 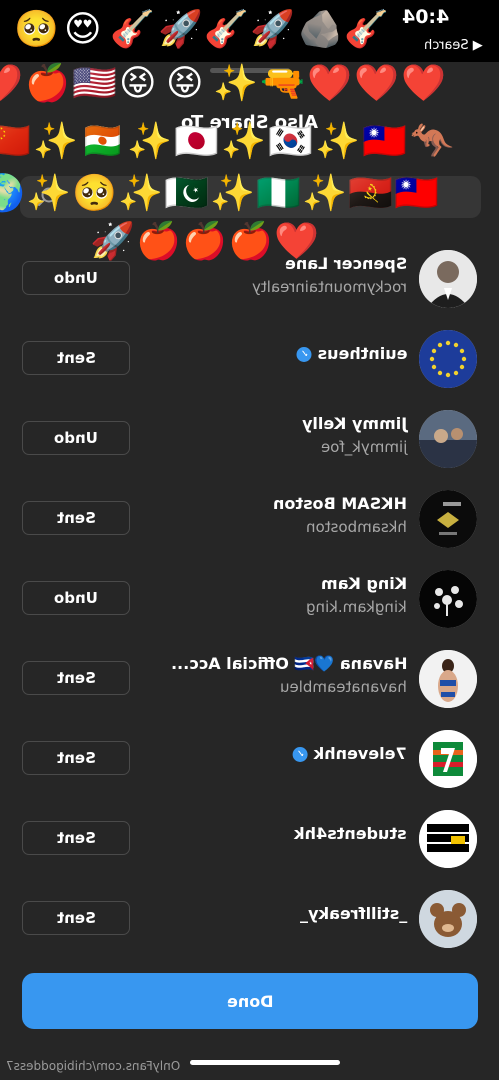 I want to click on pleading-face-emoji: 🥺, so click(x=36, y=29).